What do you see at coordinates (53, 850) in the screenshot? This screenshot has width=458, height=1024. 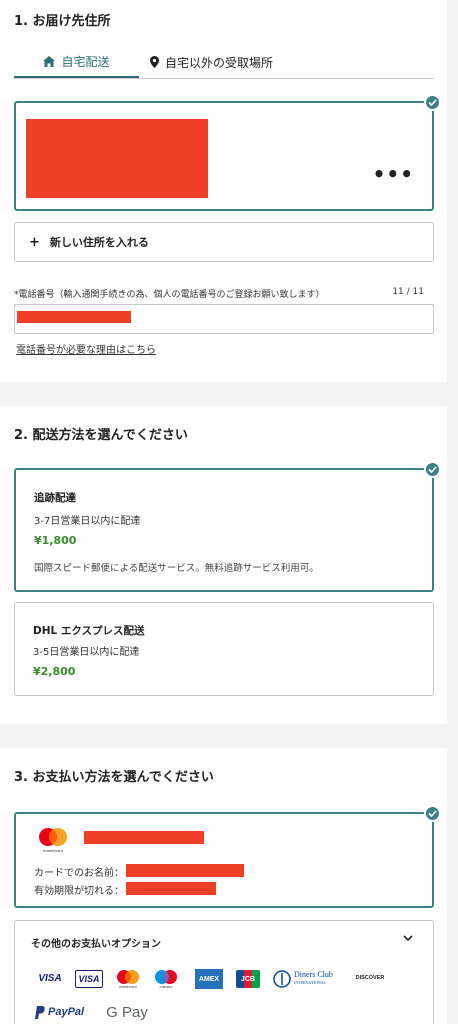 I see `mastercard-caption: mastercard` at bounding box center [53, 850].